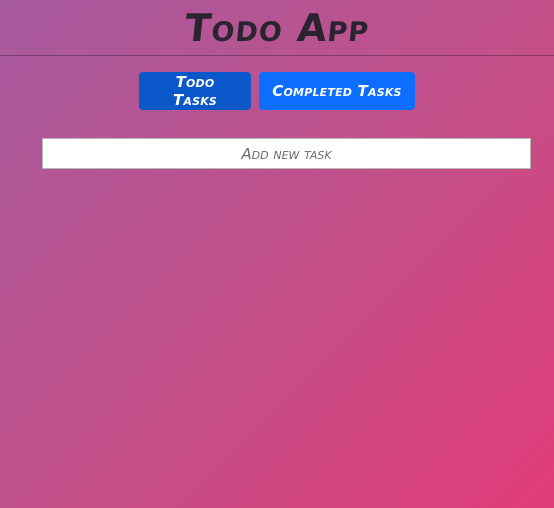  Describe the element at coordinates (337, 91) in the screenshot. I see `tab-completed-tasks: Completed Tasks` at that location.